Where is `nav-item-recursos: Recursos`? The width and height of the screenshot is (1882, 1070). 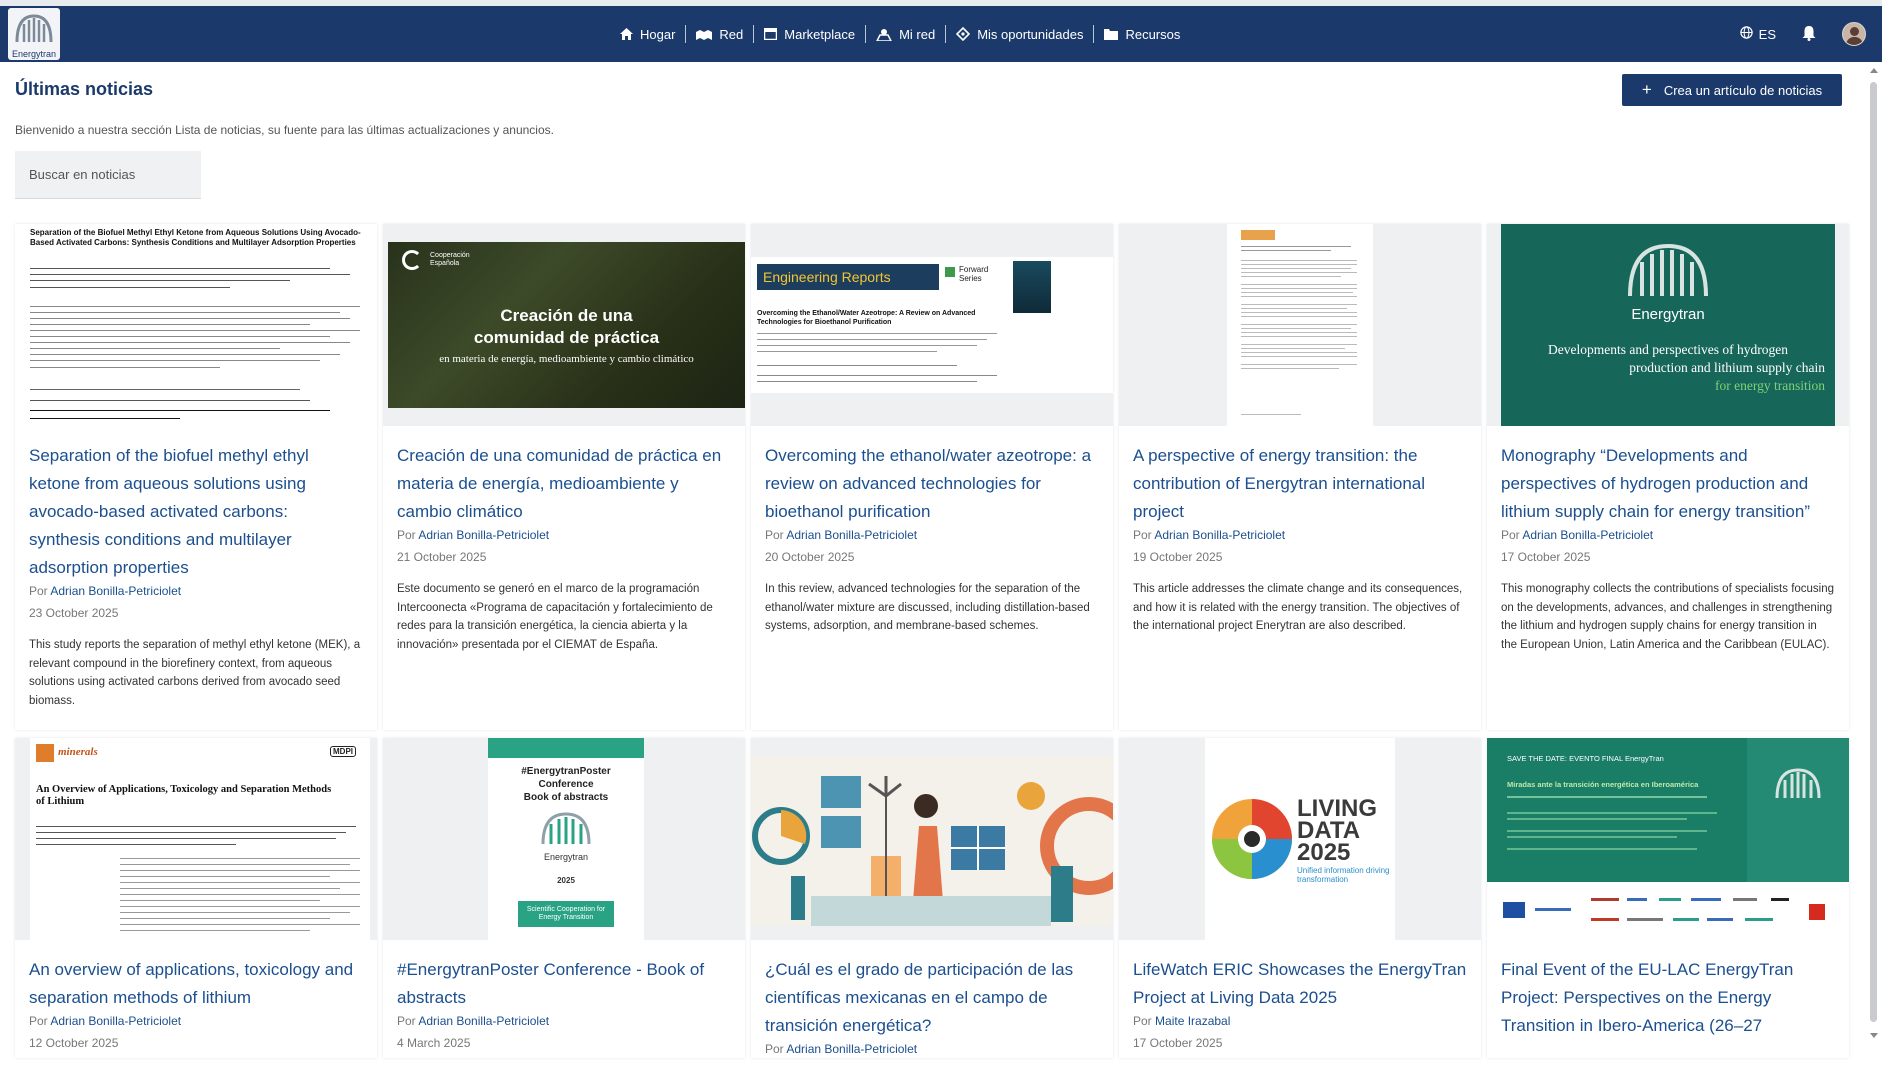 nav-item-recursos: Recursos is located at coordinates (1142, 34).